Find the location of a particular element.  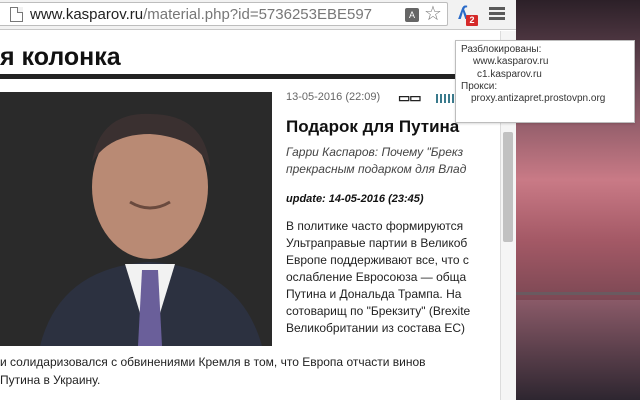

body-line: Европе поддерживают все, что с is located at coordinates (377, 260).